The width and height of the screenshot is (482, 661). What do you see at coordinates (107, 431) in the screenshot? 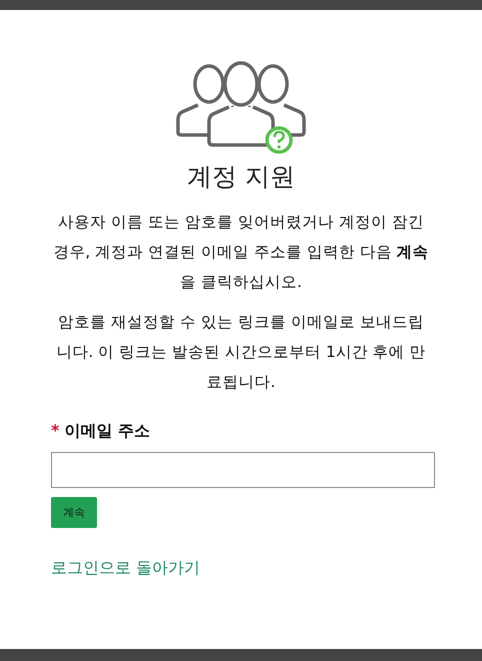
I see `field-label: 이메일 주소` at bounding box center [107, 431].